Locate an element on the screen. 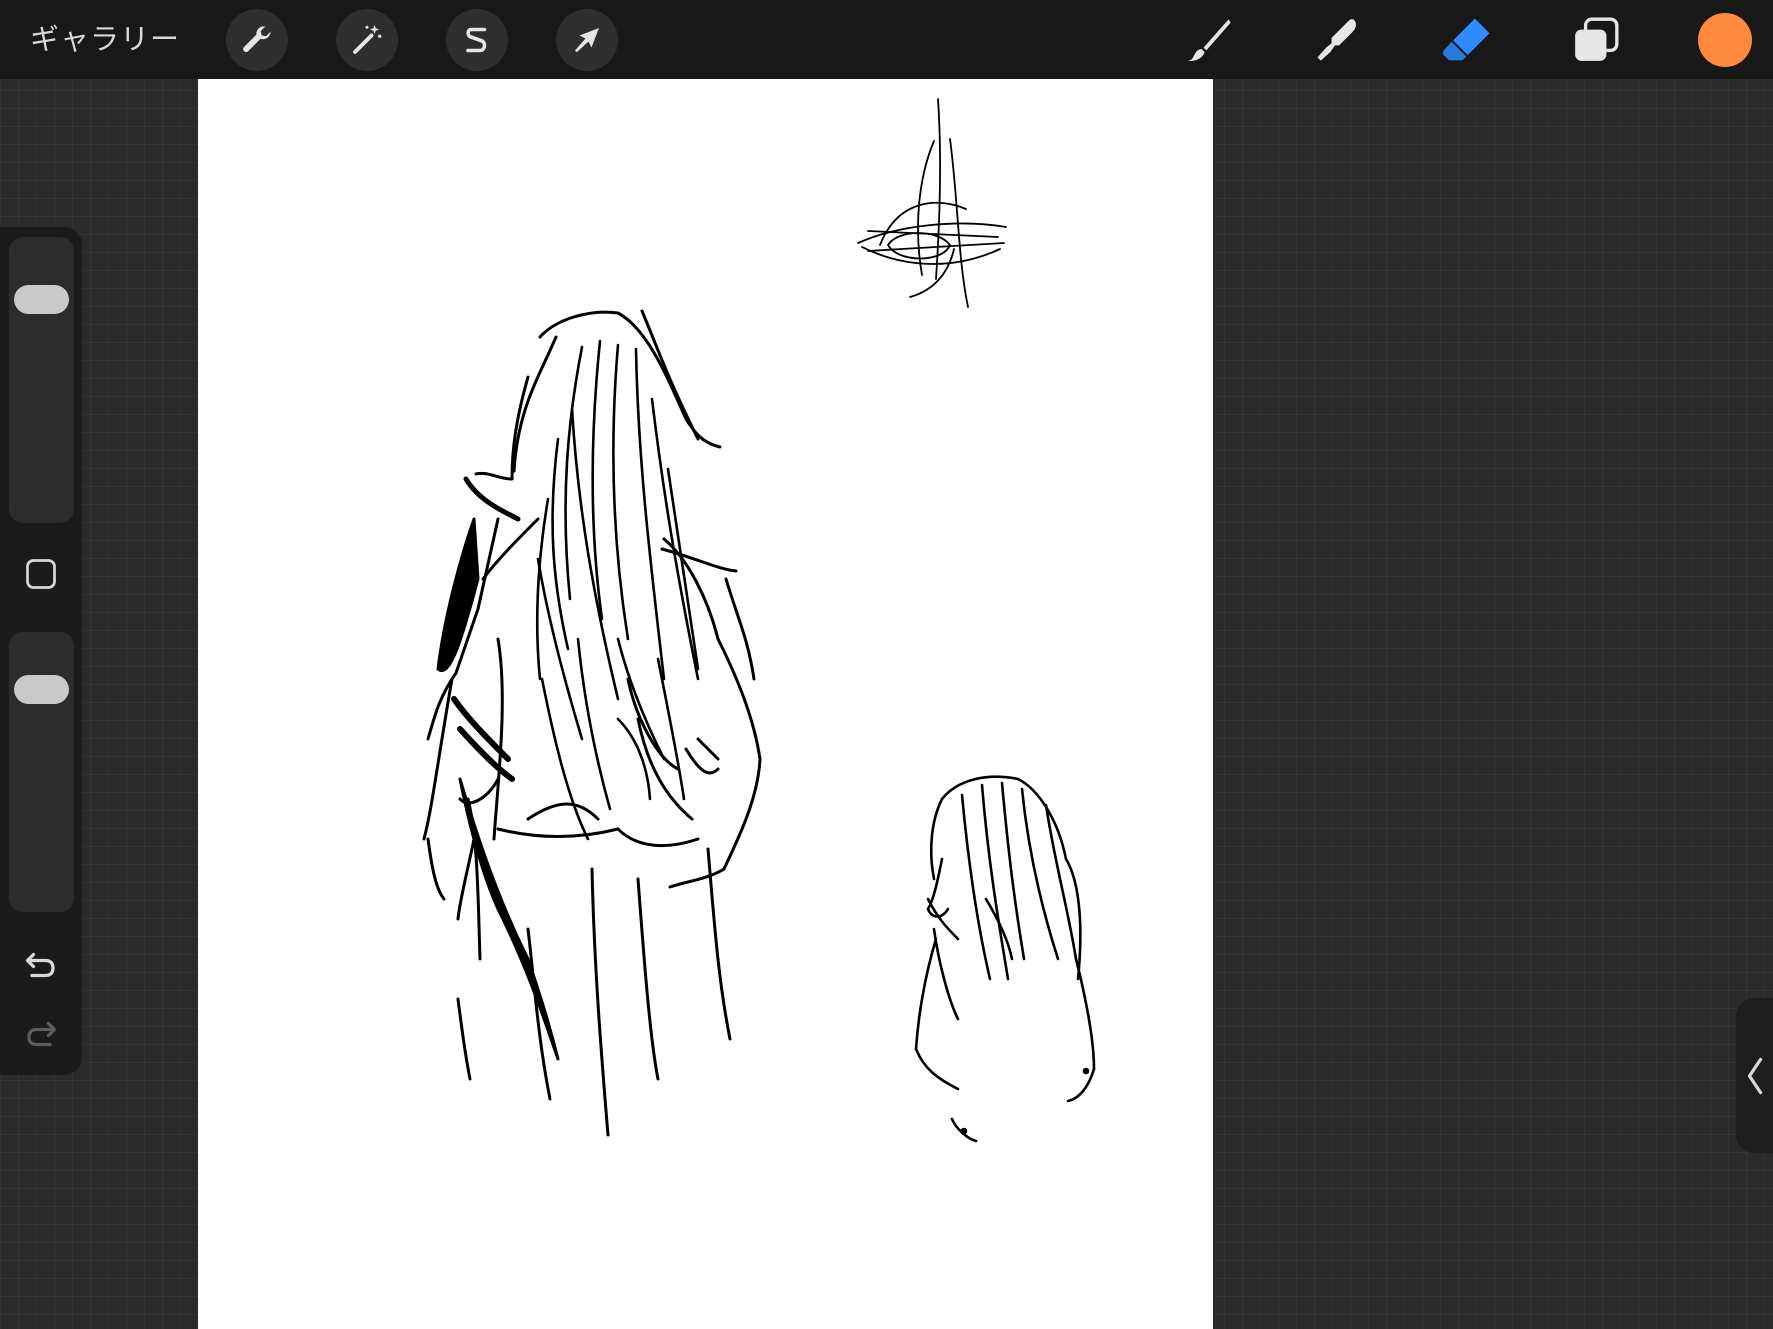  smudge-finger-icon is located at coordinates (1337, 40).